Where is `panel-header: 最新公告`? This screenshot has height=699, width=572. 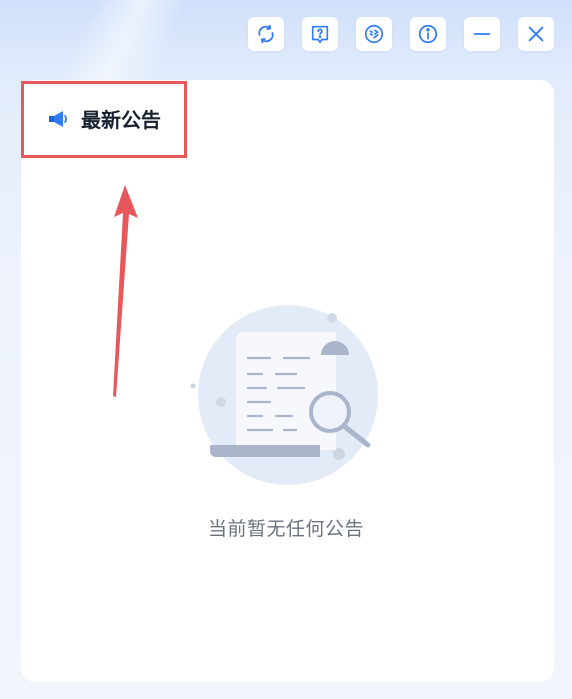 panel-header: 最新公告 is located at coordinates (104, 118).